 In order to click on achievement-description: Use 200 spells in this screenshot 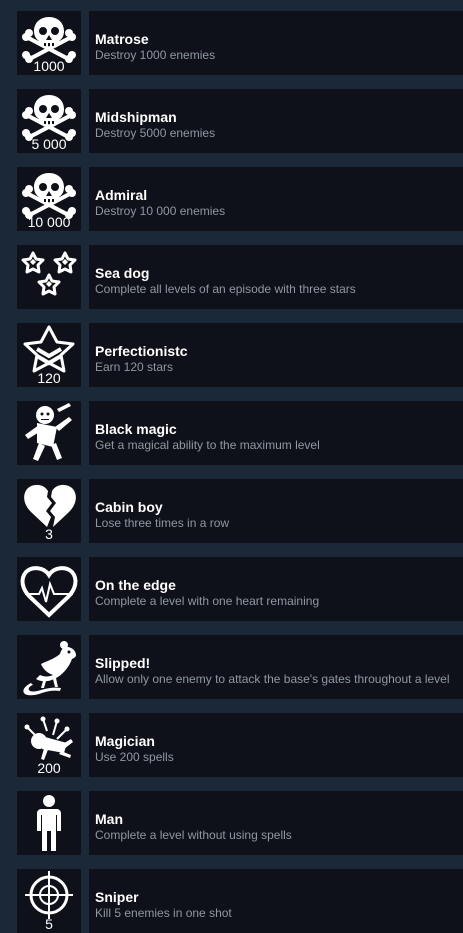, I will do `click(134, 757)`.